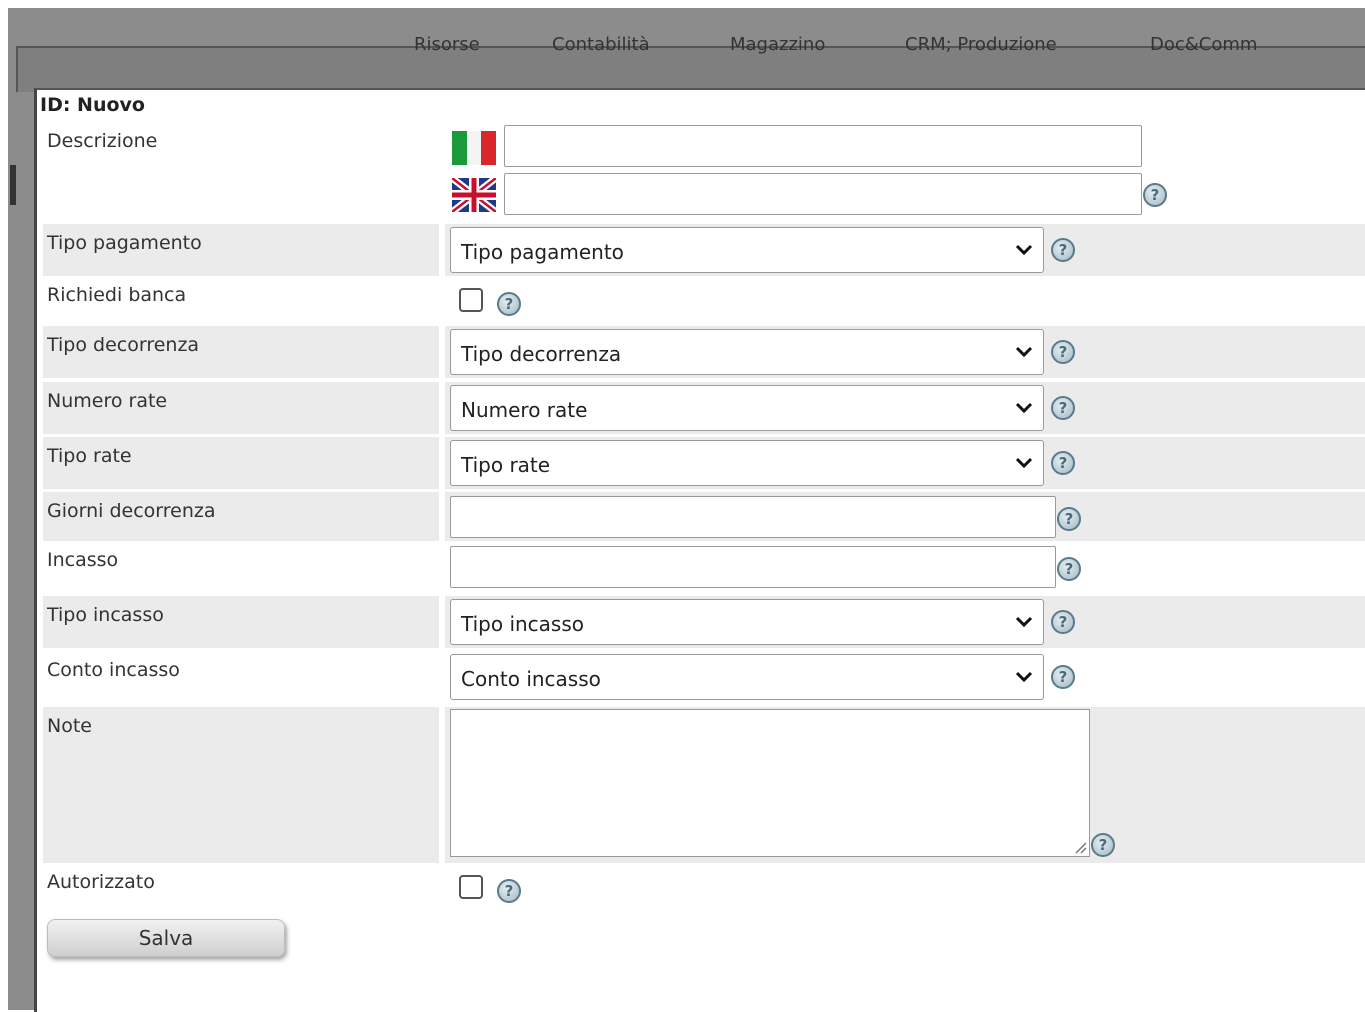 Image resolution: width=1365 pixels, height=1012 pixels. Describe the element at coordinates (747, 463) in the screenshot. I see `tipo-rate-select: Tipo rate` at that location.